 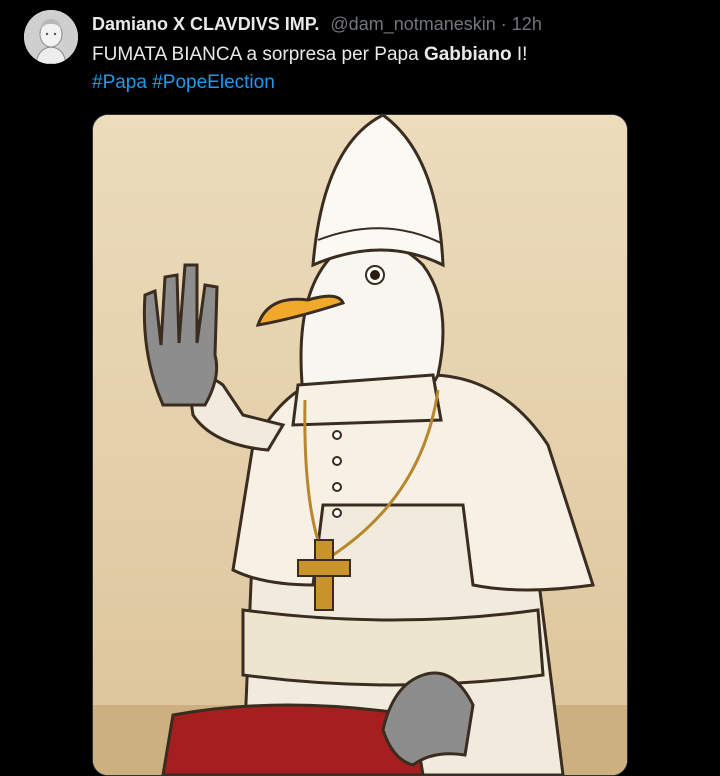 What do you see at coordinates (213, 82) in the screenshot?
I see `hashtag-link: #PopeElection` at bounding box center [213, 82].